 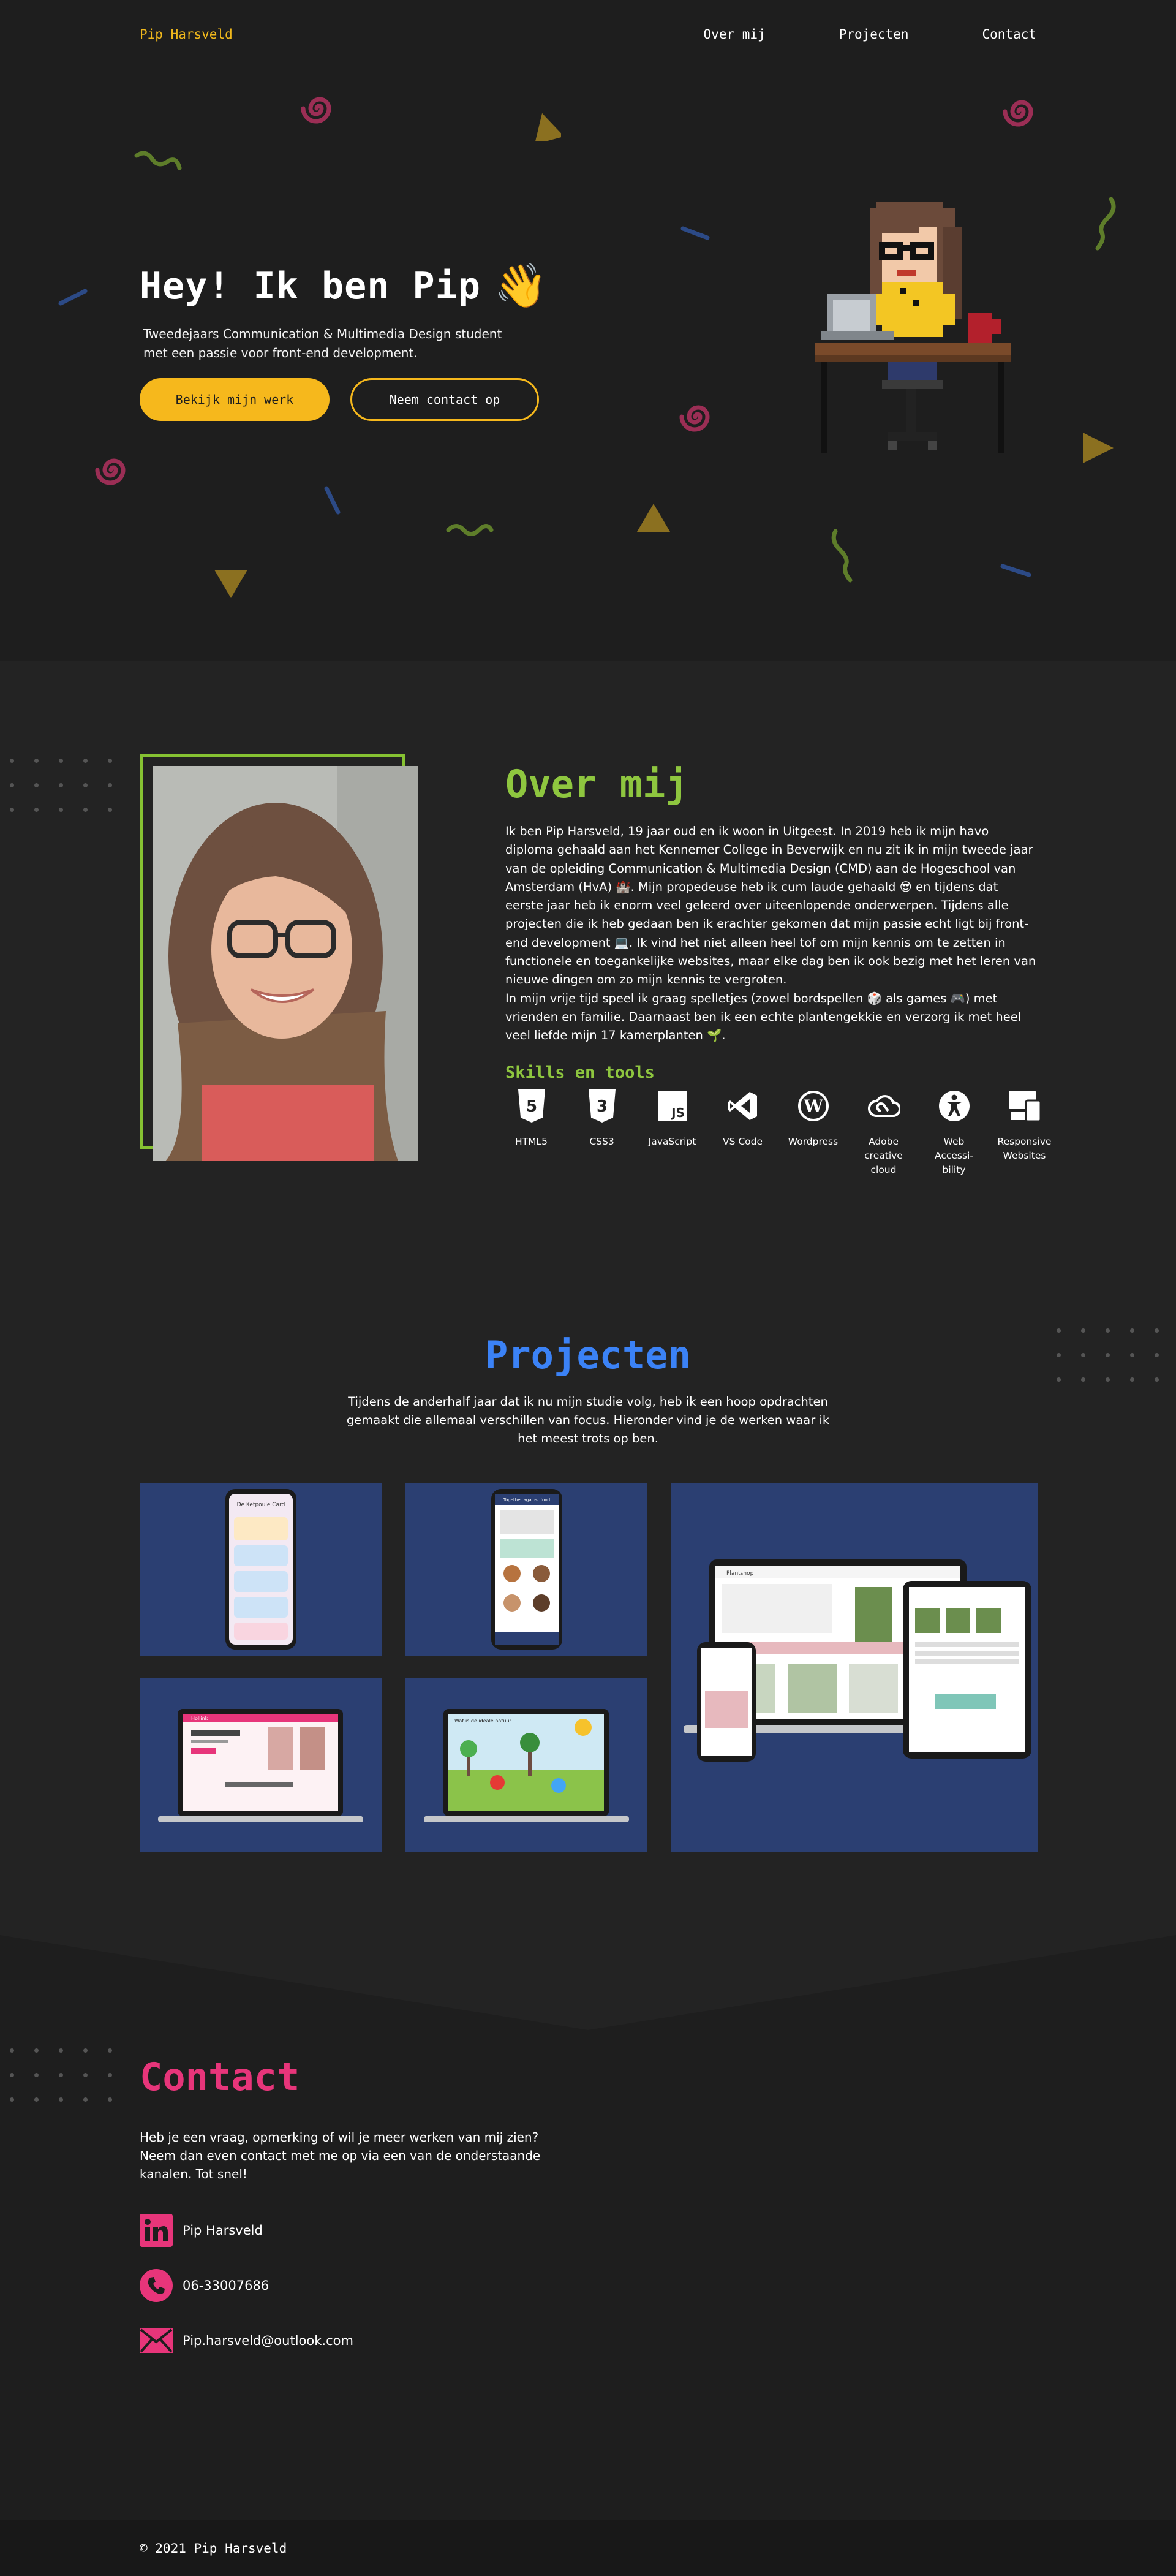 I want to click on project-card: De Ketpoule Card, so click(x=261, y=1569).